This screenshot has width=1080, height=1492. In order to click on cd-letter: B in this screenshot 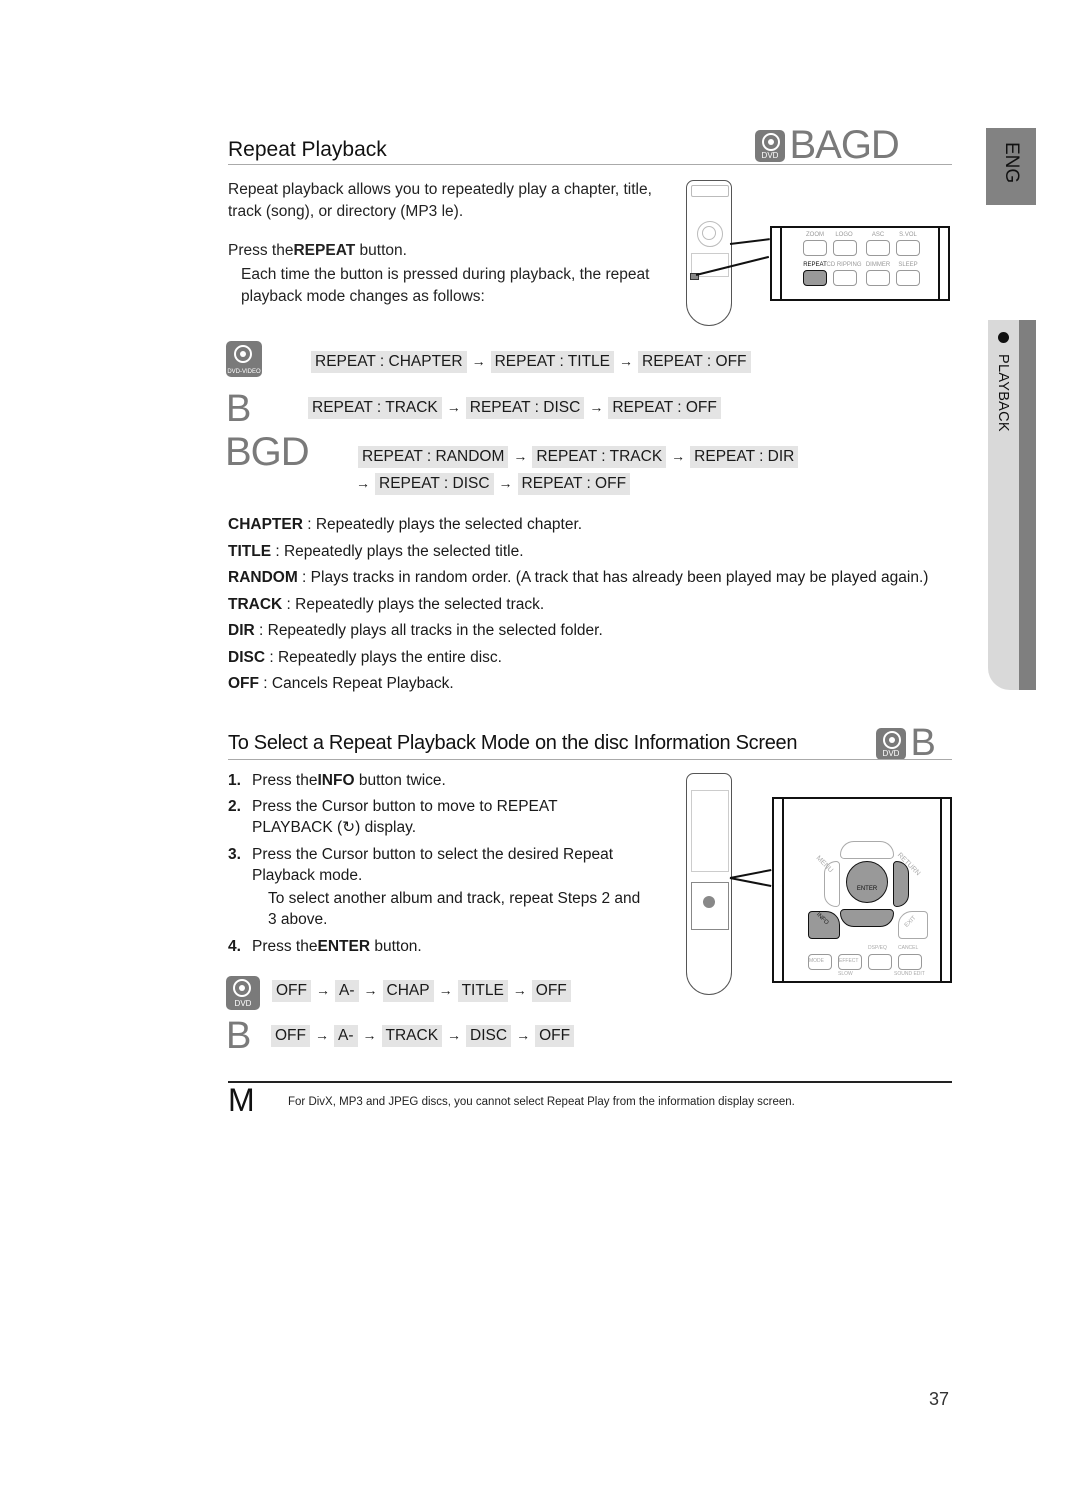, I will do `click(239, 409)`.